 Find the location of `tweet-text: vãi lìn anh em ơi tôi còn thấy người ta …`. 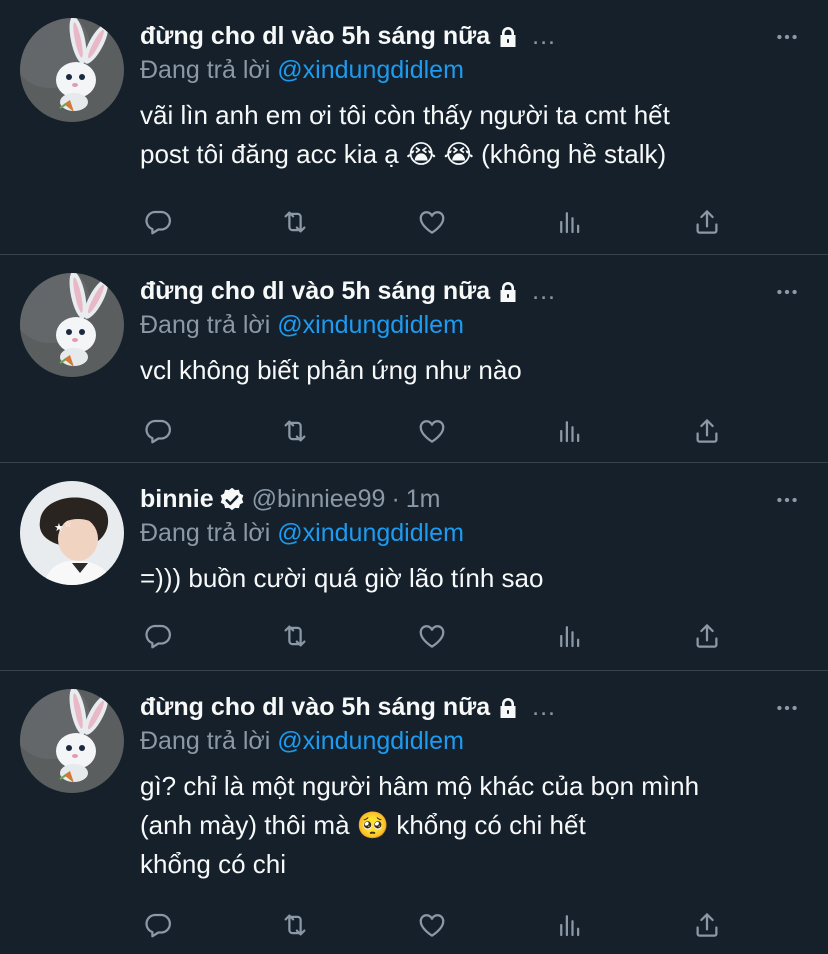

tweet-text: vãi lìn anh em ơi tôi còn thấy người ta … is located at coordinates (405, 134).